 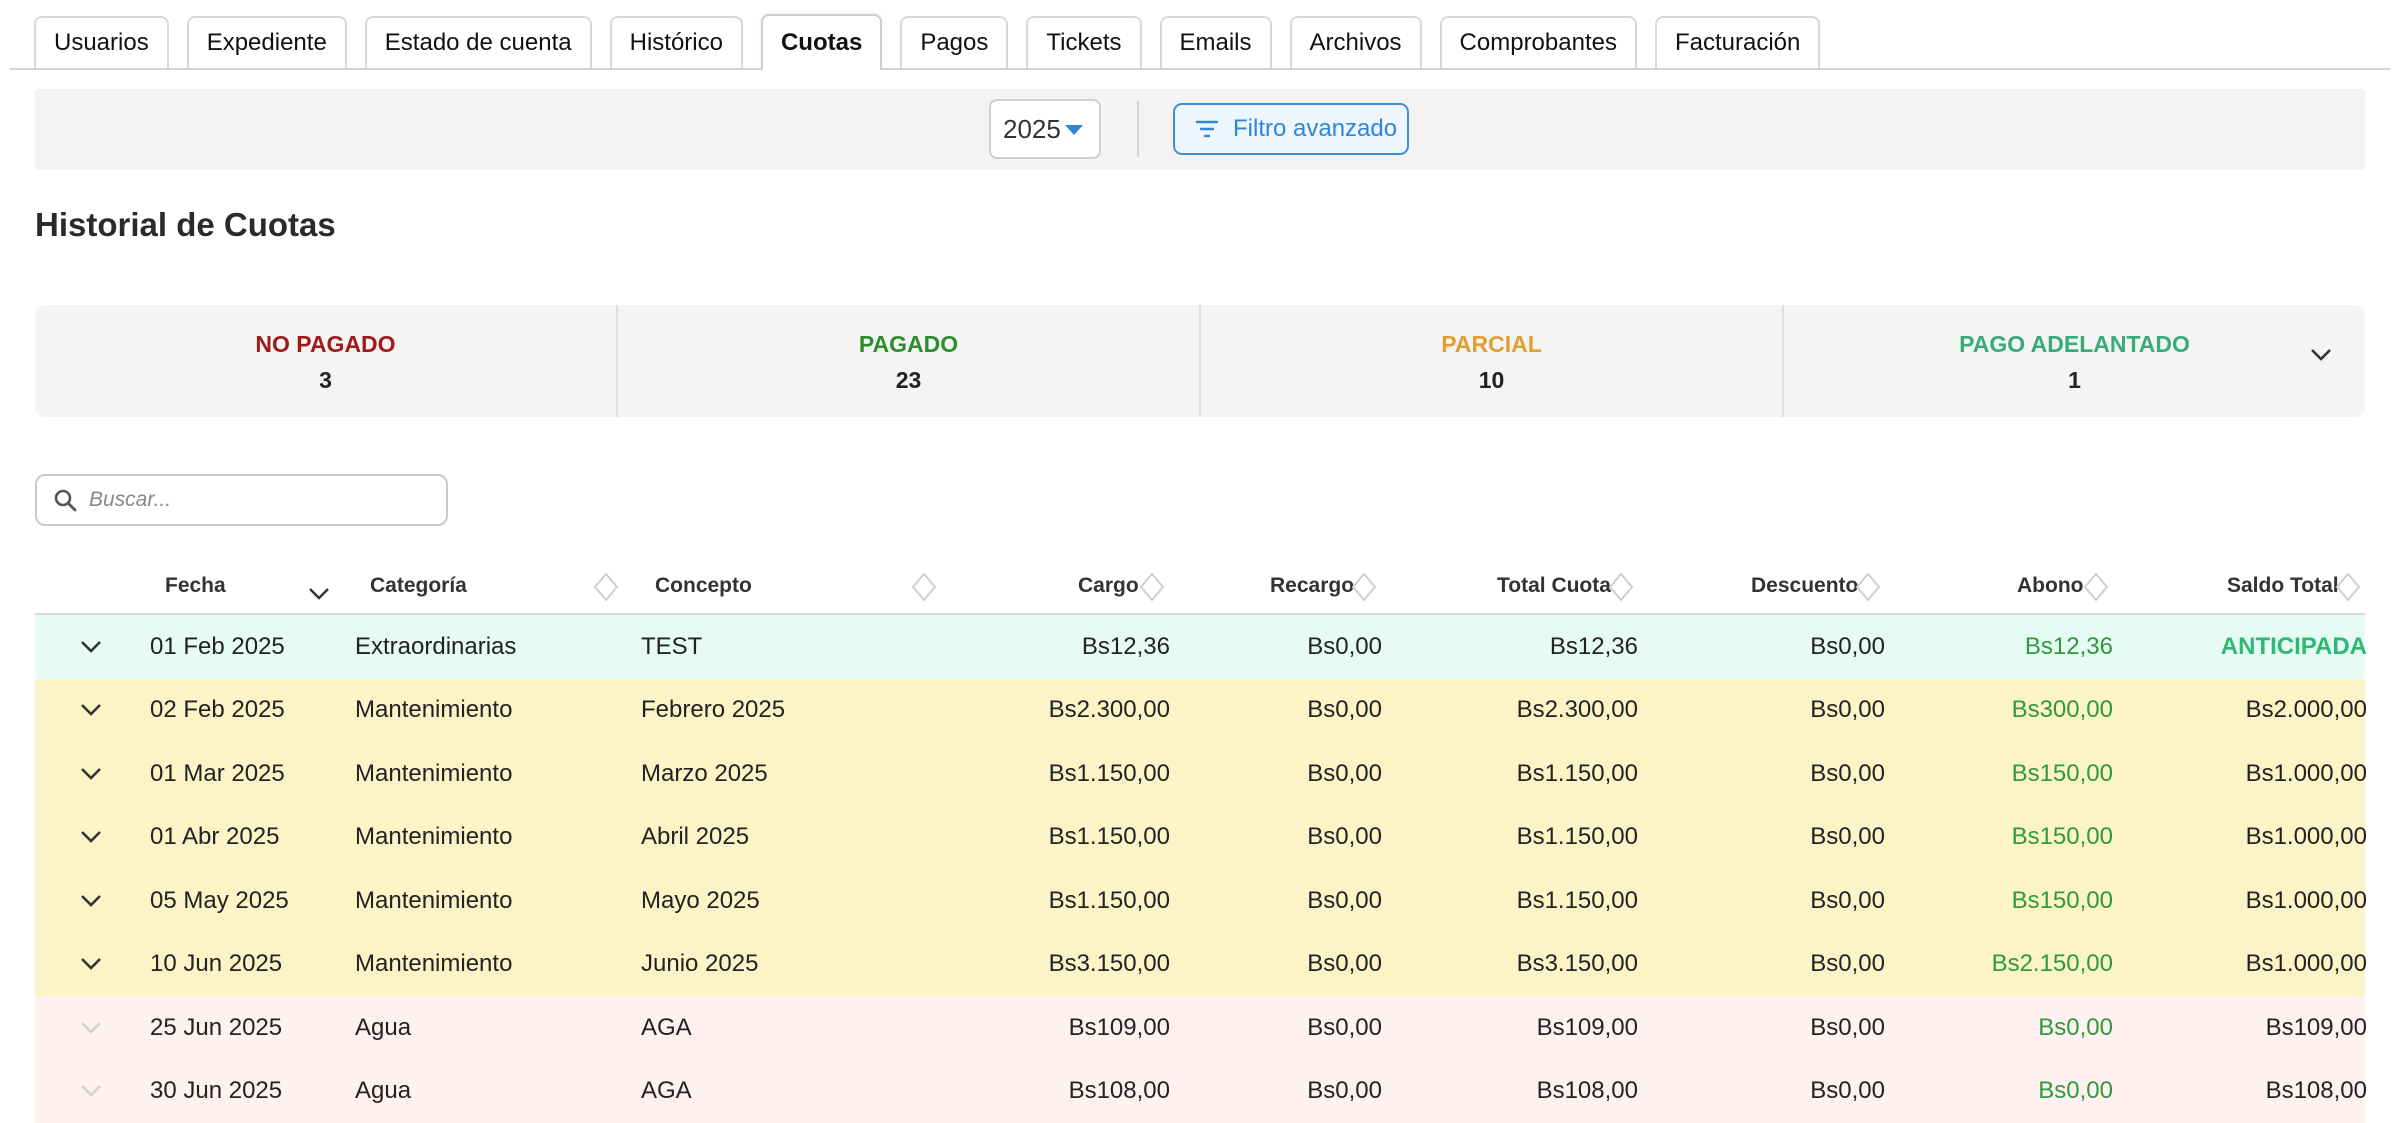 I want to click on filter-icon, so click(x=1207, y=129).